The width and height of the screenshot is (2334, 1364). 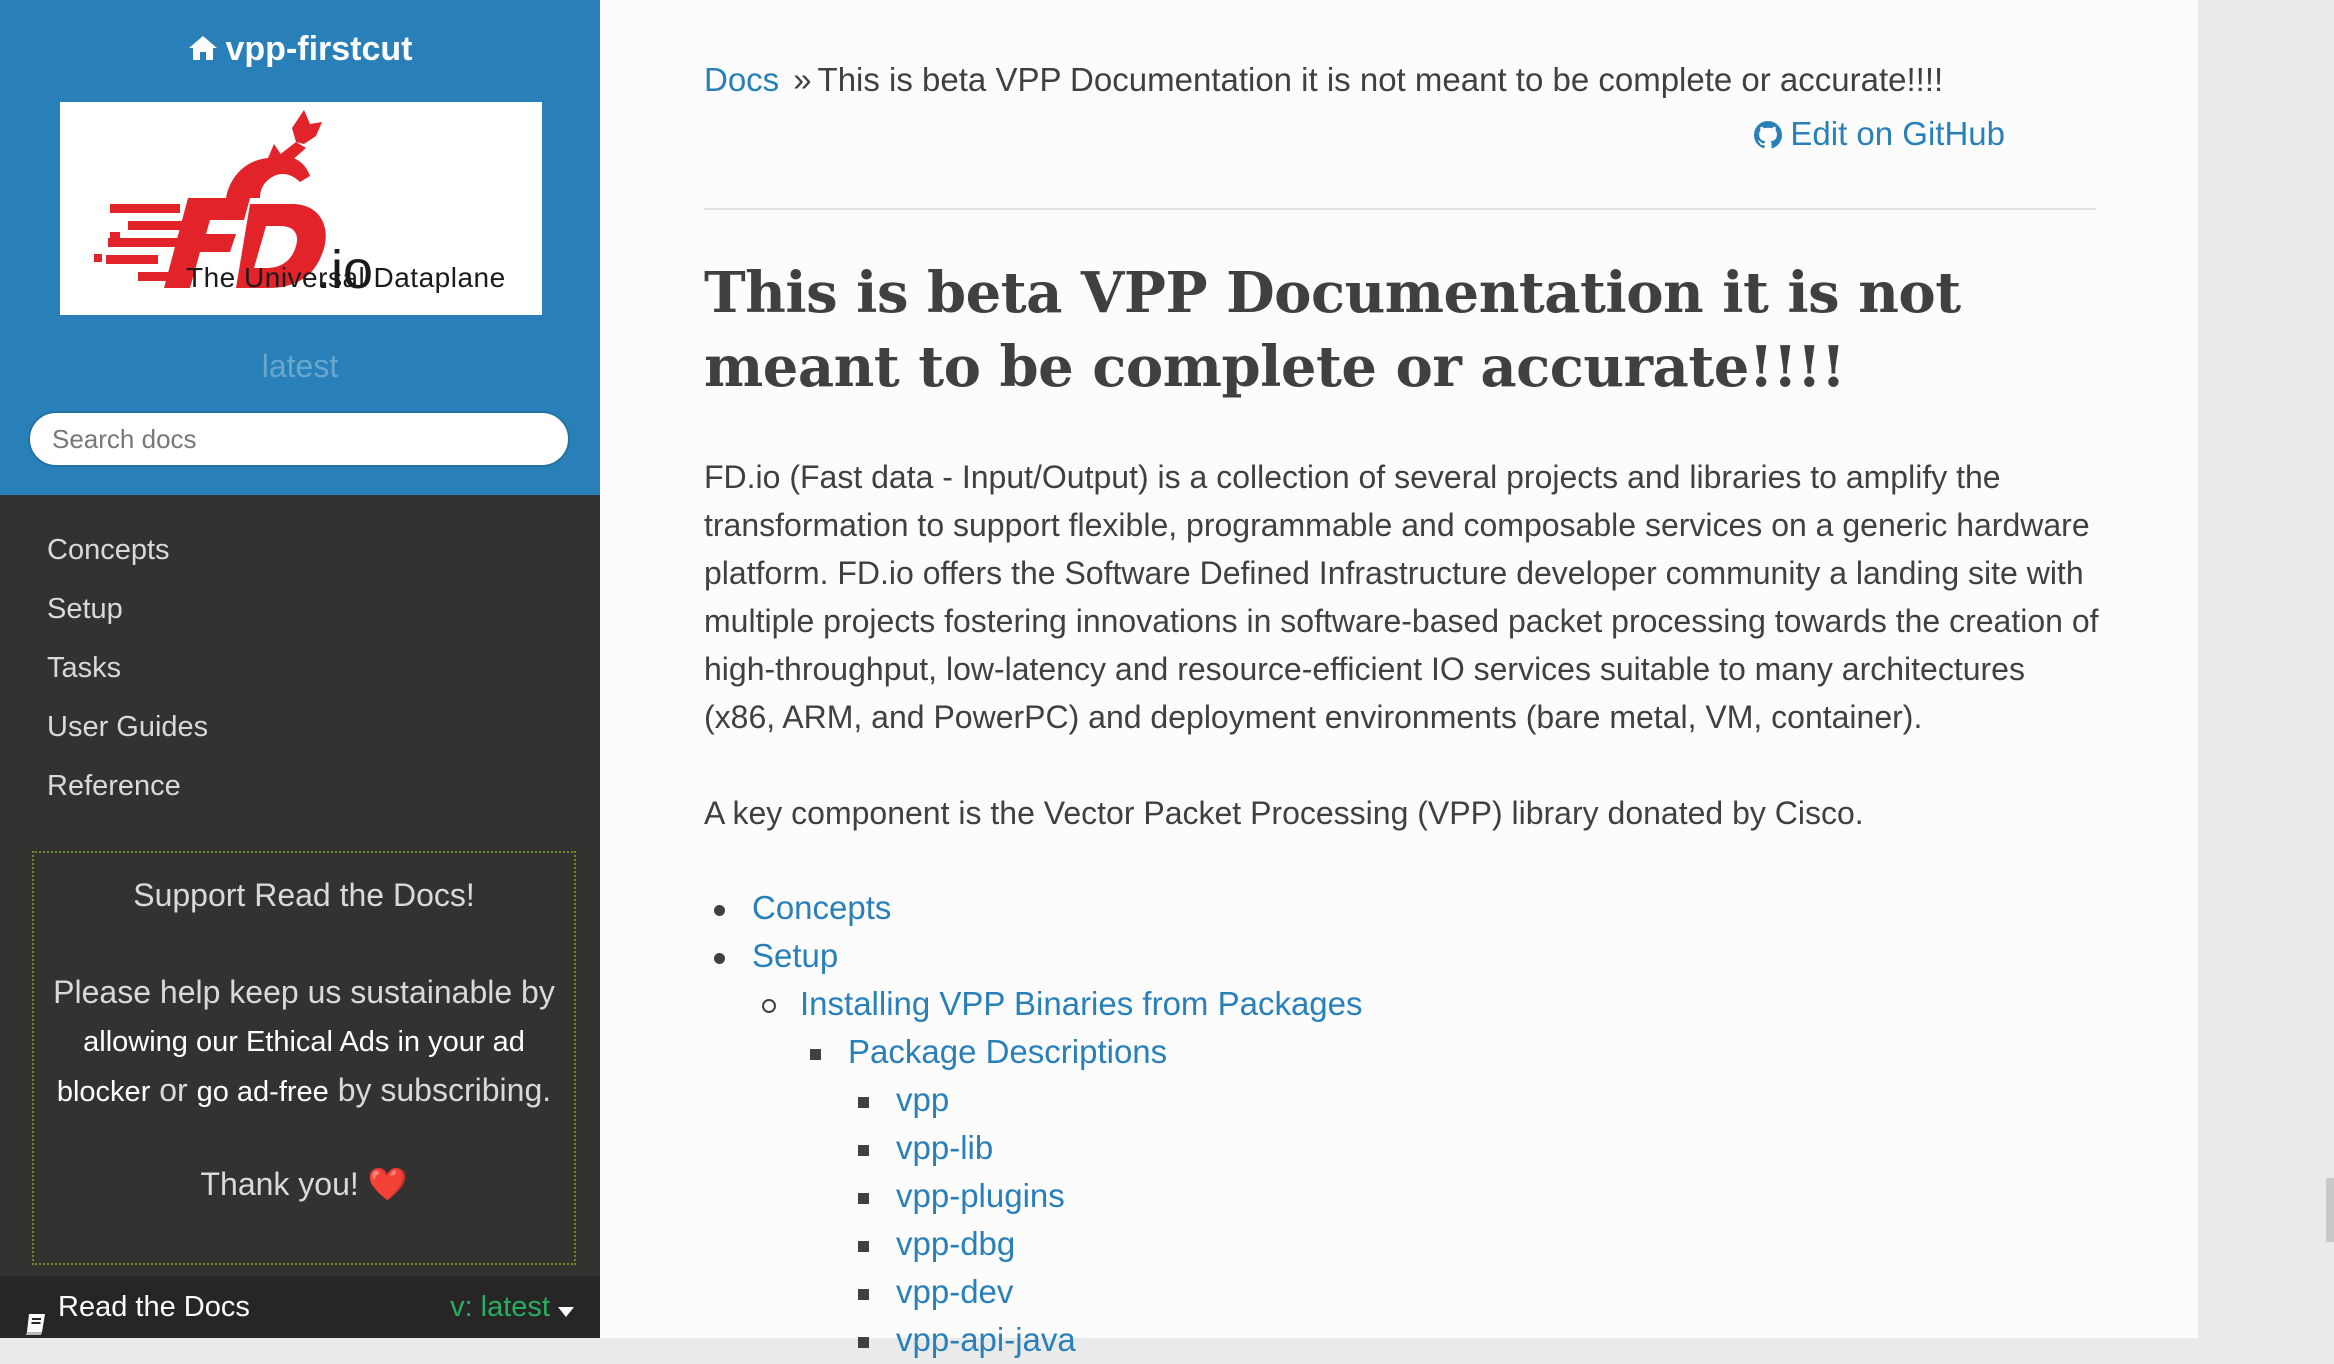 I want to click on ad-text-3: by subscribing., so click(x=444, y=1090).